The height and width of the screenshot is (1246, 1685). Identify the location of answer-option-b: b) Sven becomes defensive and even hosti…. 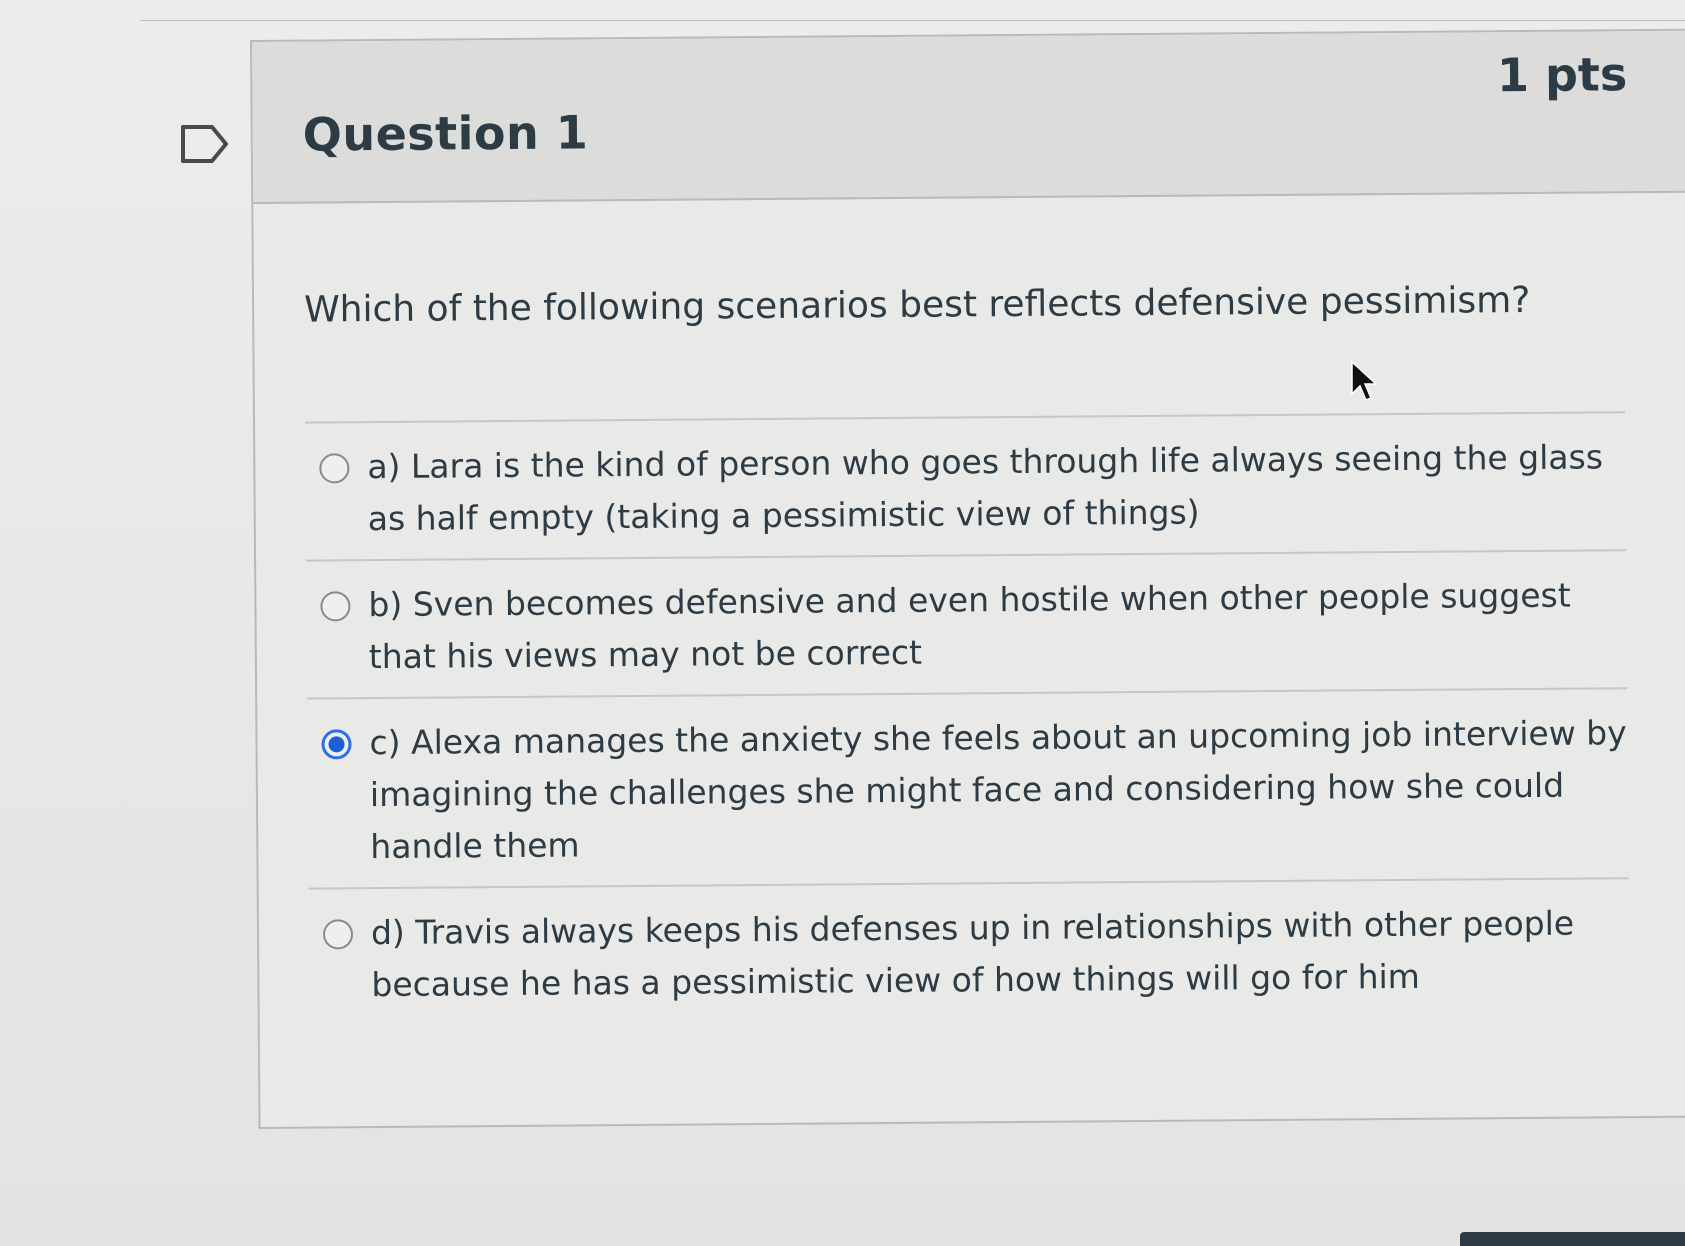
(967, 623).